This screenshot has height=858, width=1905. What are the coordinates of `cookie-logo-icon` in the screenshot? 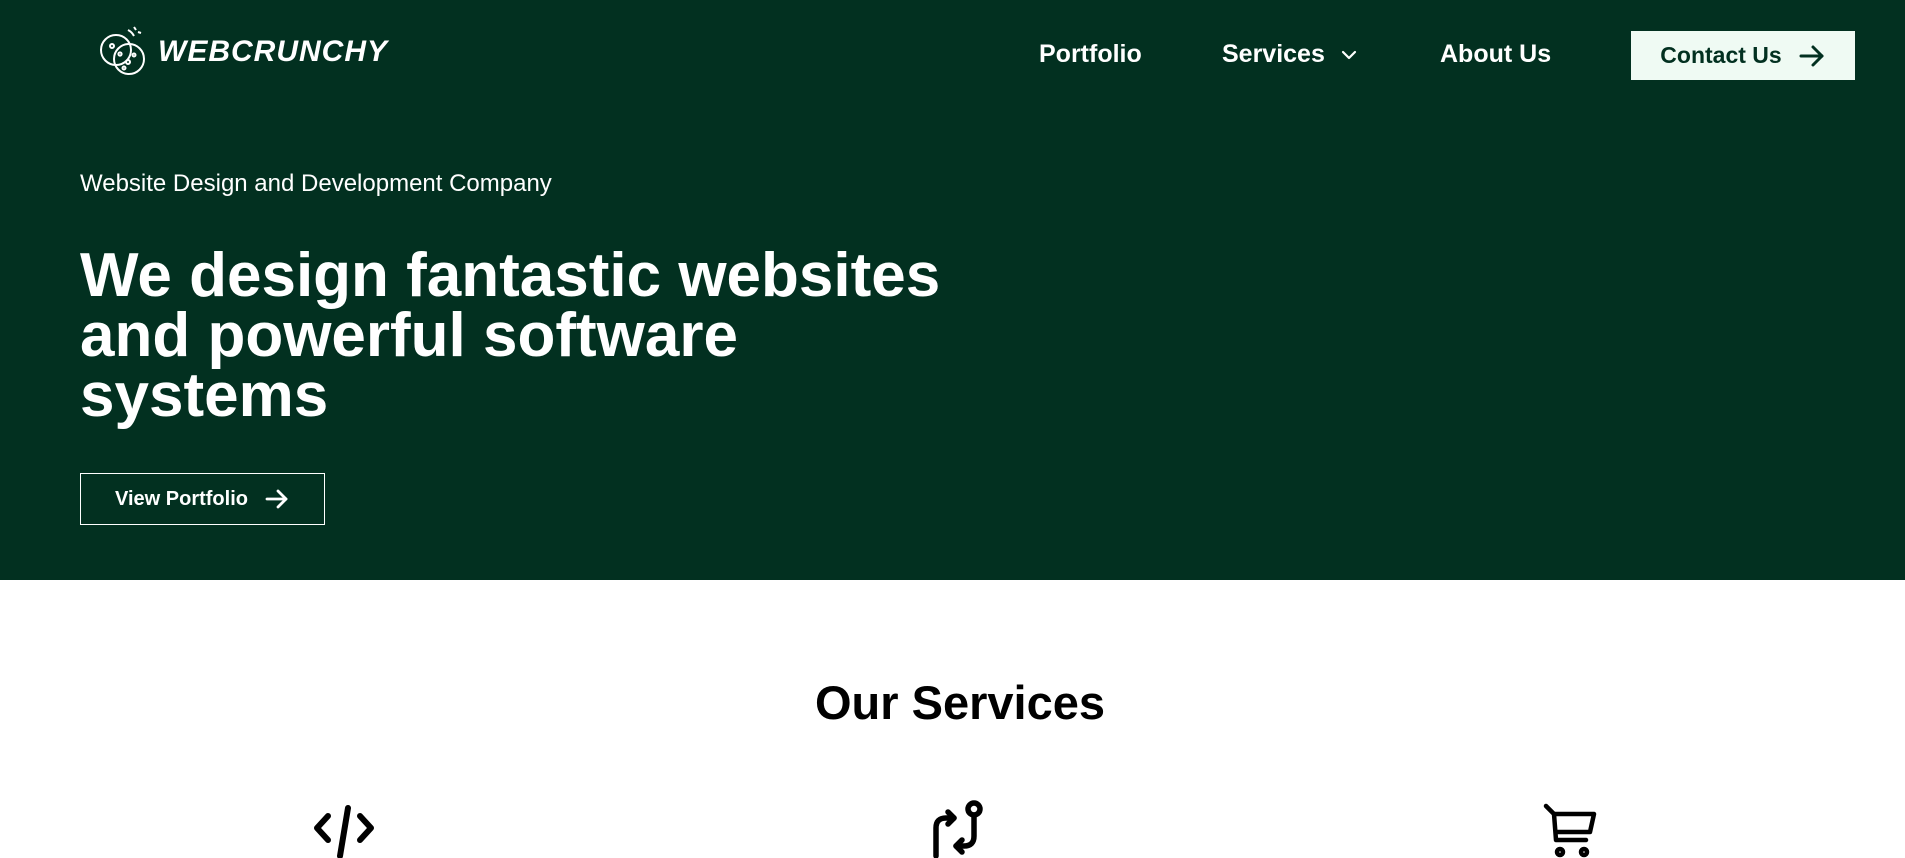 It's located at (122, 50).